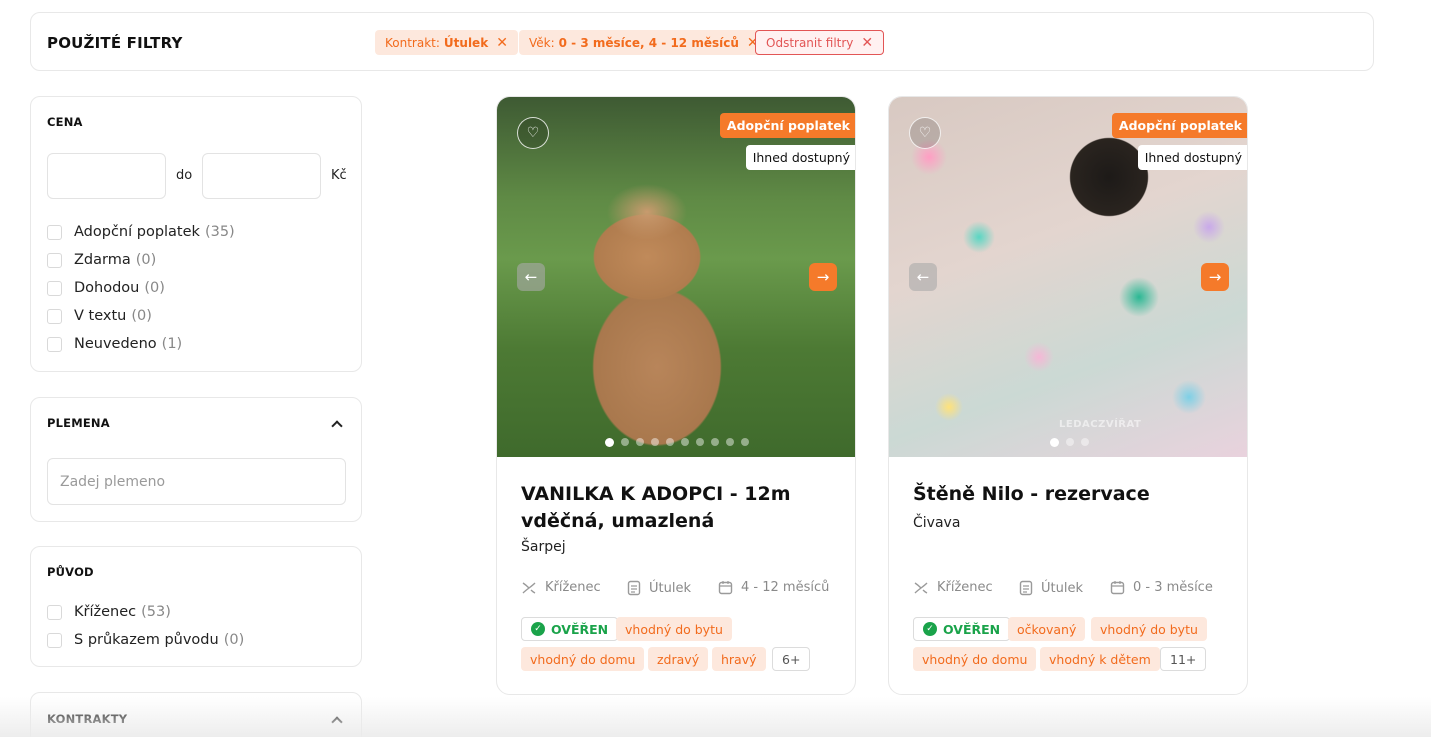 This screenshot has width=1431, height=737. I want to click on price-option-negotiable: Dohodou (0), so click(106, 288).